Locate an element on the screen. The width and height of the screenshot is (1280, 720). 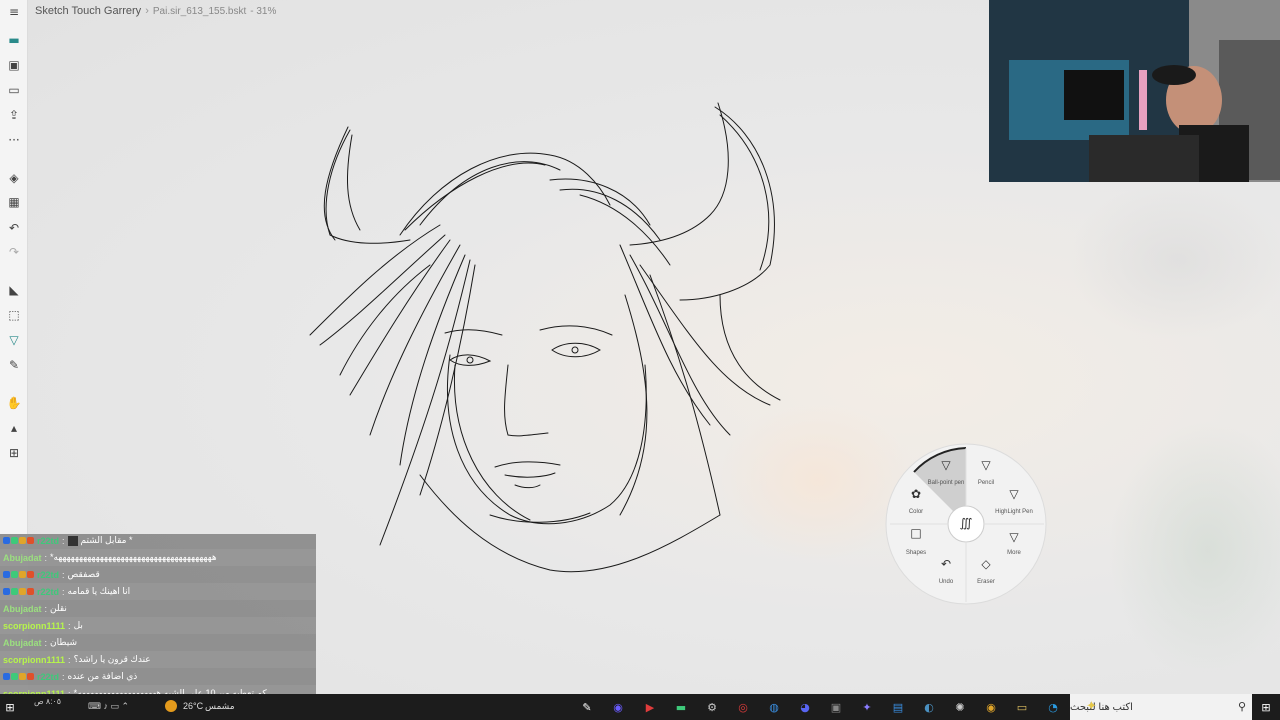
weather-temp: 26°C is located at coordinates (193, 706).